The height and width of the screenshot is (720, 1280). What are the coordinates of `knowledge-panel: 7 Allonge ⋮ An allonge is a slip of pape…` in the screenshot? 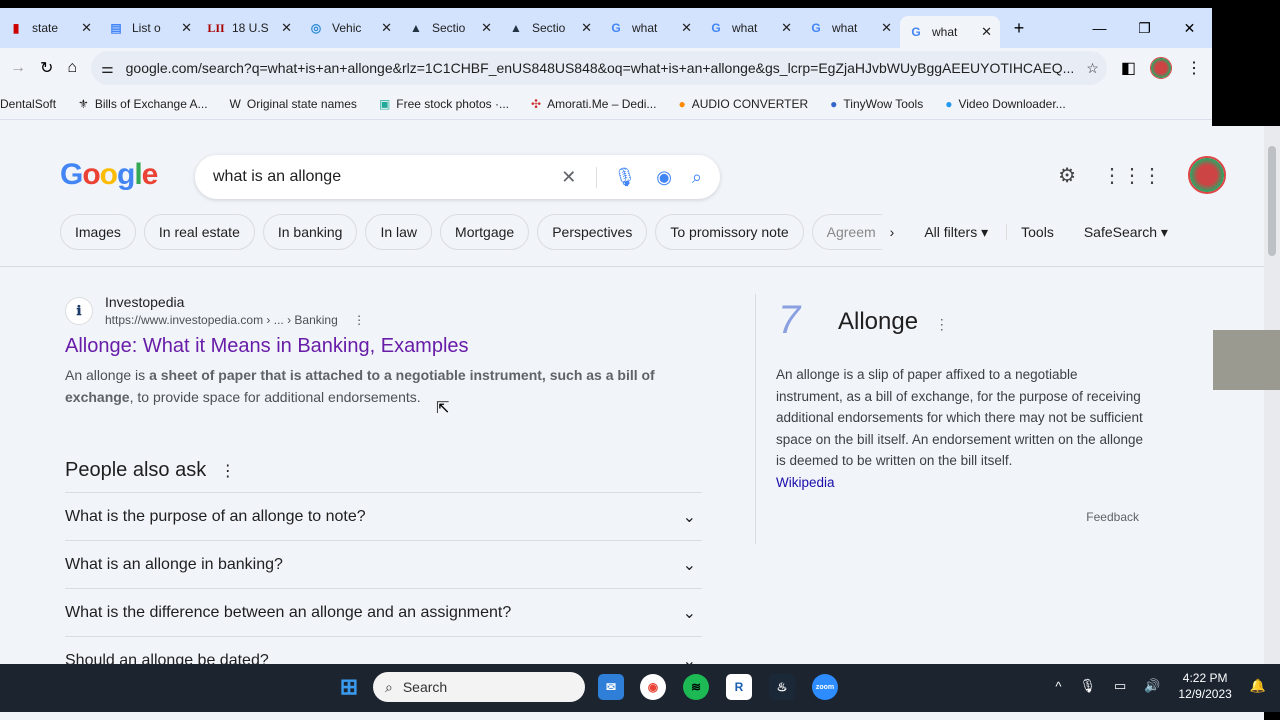 It's located at (955, 419).